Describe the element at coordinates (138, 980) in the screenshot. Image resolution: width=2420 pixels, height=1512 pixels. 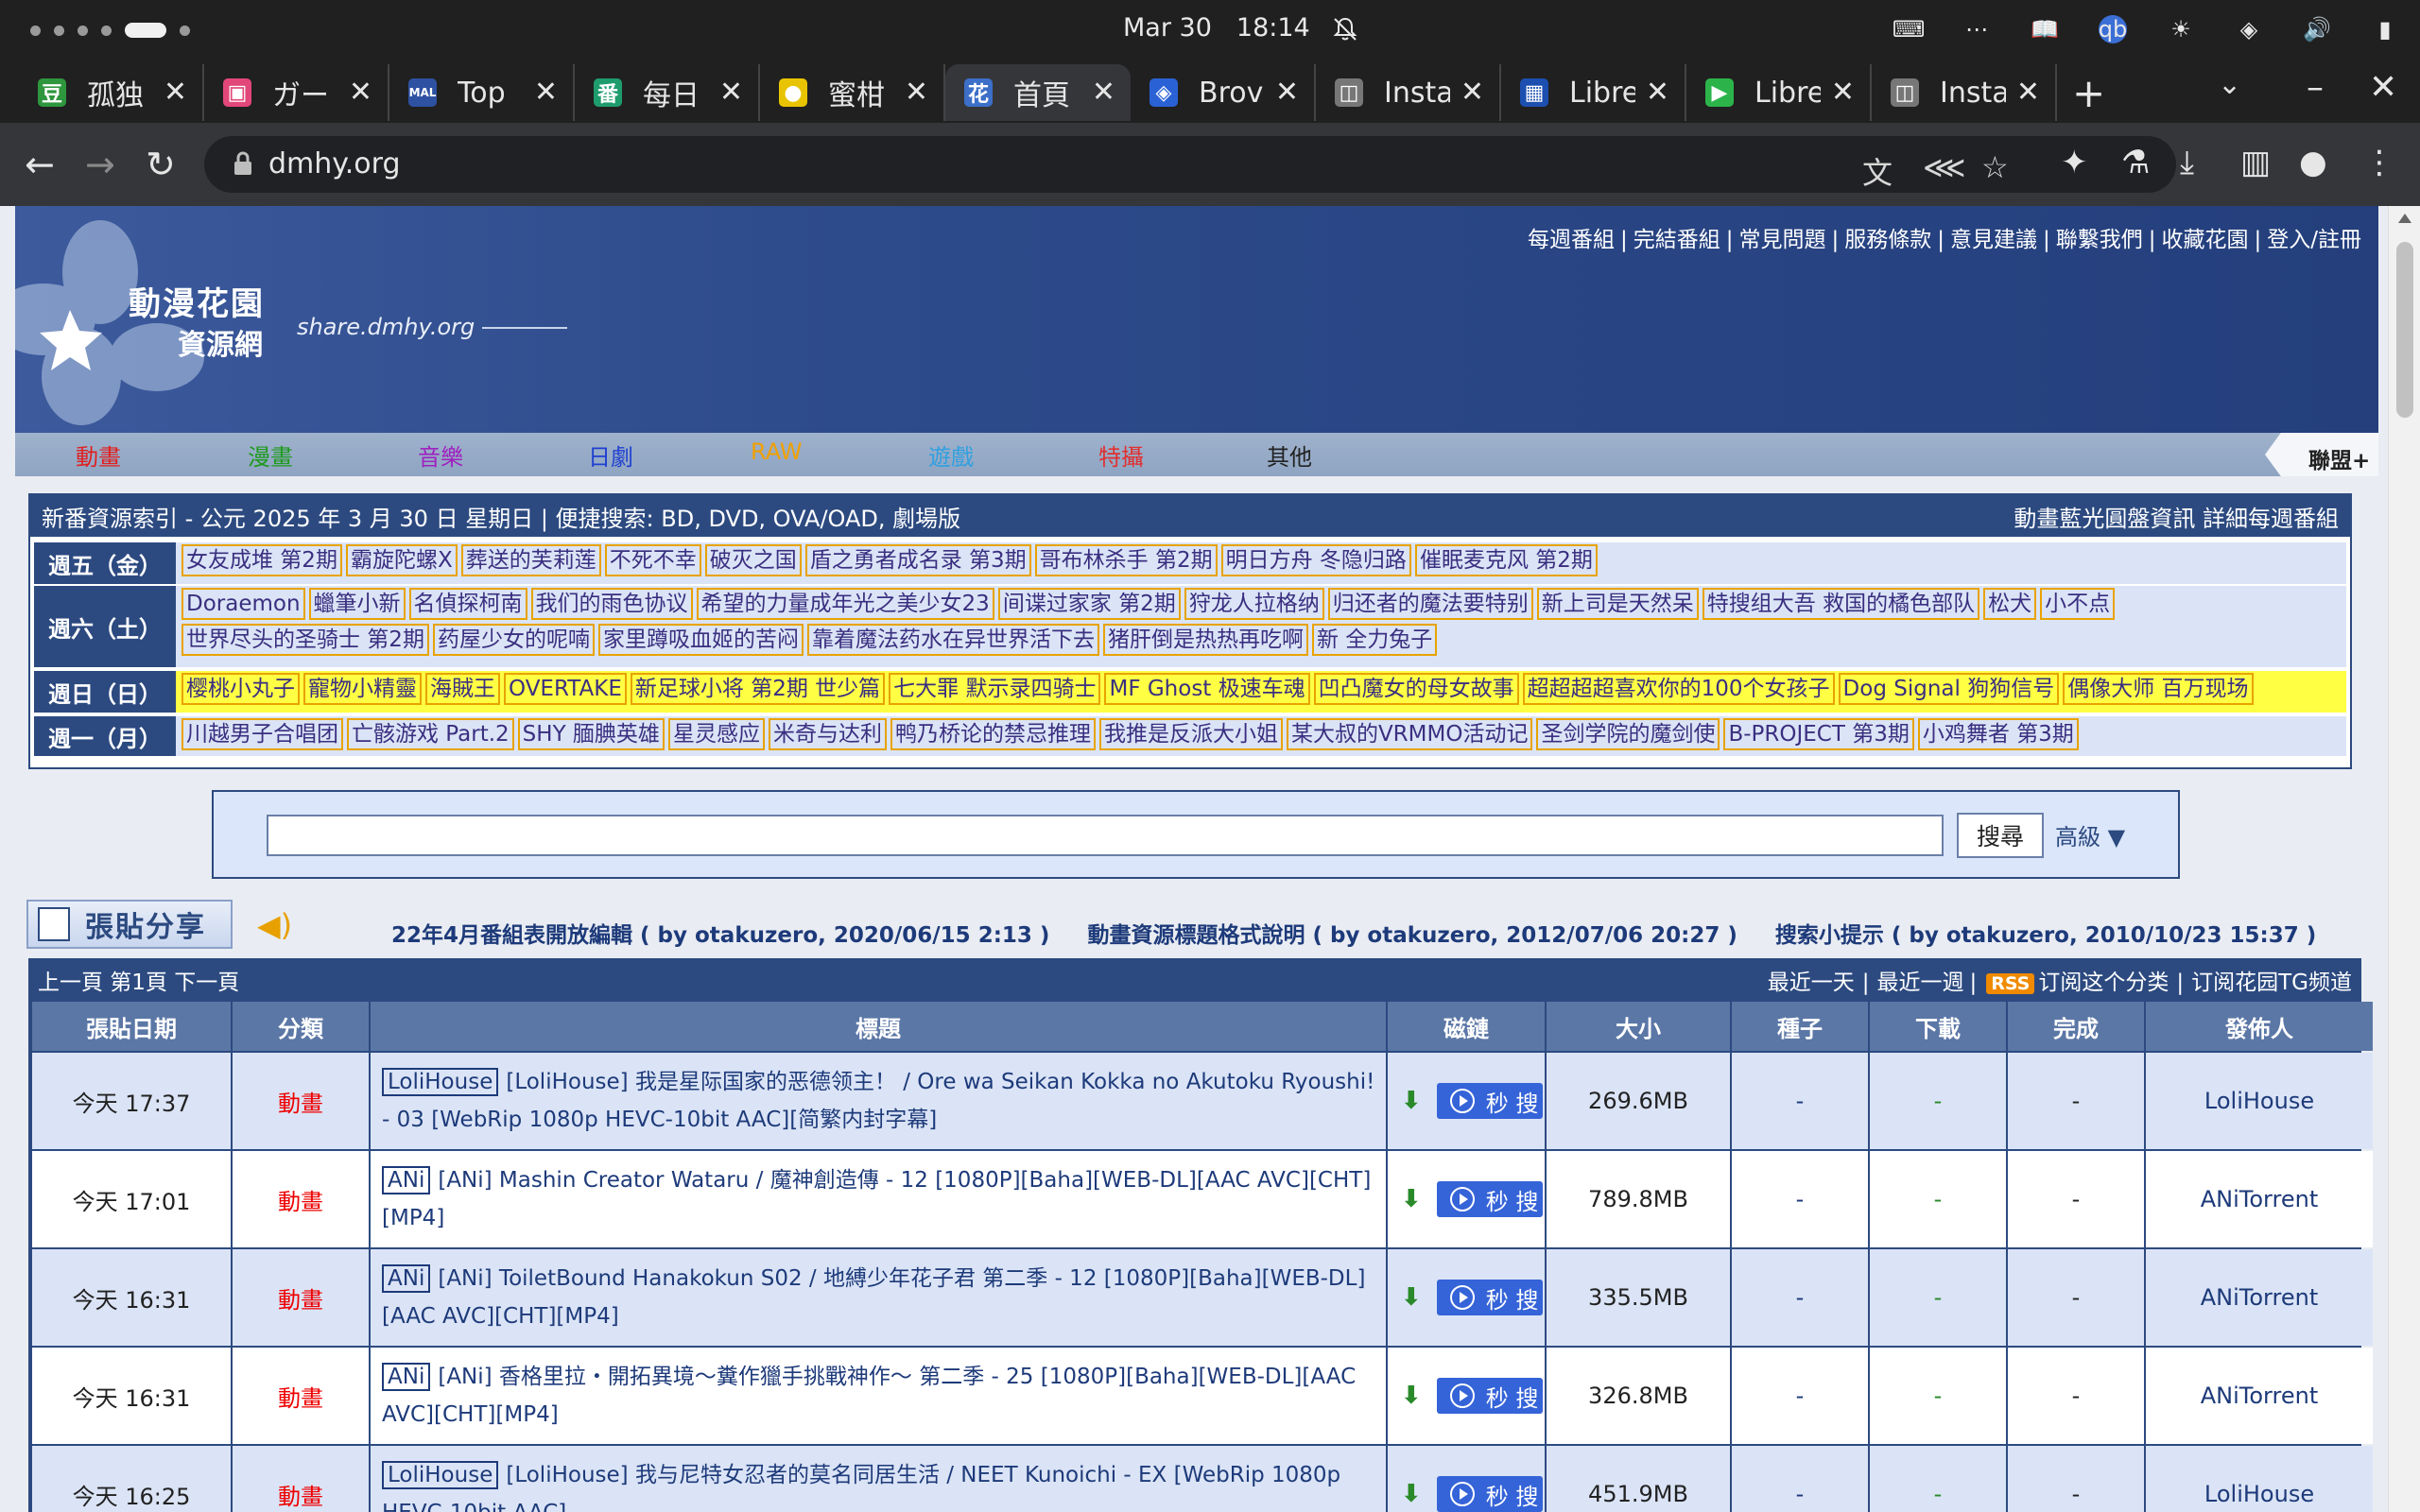
I see `pager: 上一頁 第1頁 下一頁` at that location.